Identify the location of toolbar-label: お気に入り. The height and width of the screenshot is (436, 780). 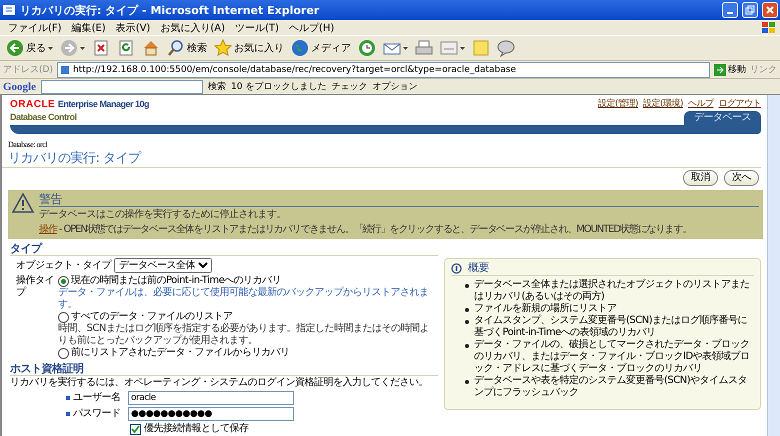
(259, 48).